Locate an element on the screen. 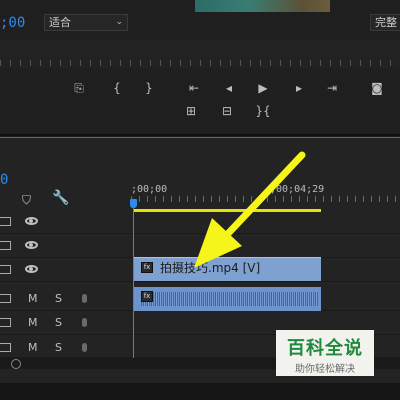  watermark-logo: 百科全说 助你轻松解决 is located at coordinates (325, 353).